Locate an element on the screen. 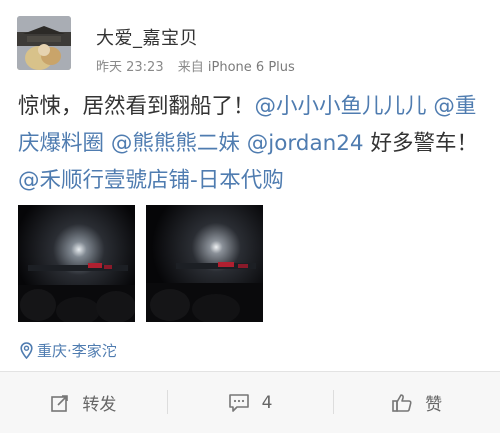 The width and height of the screenshot is (500, 433). location-pin-icon is located at coordinates (26, 350).